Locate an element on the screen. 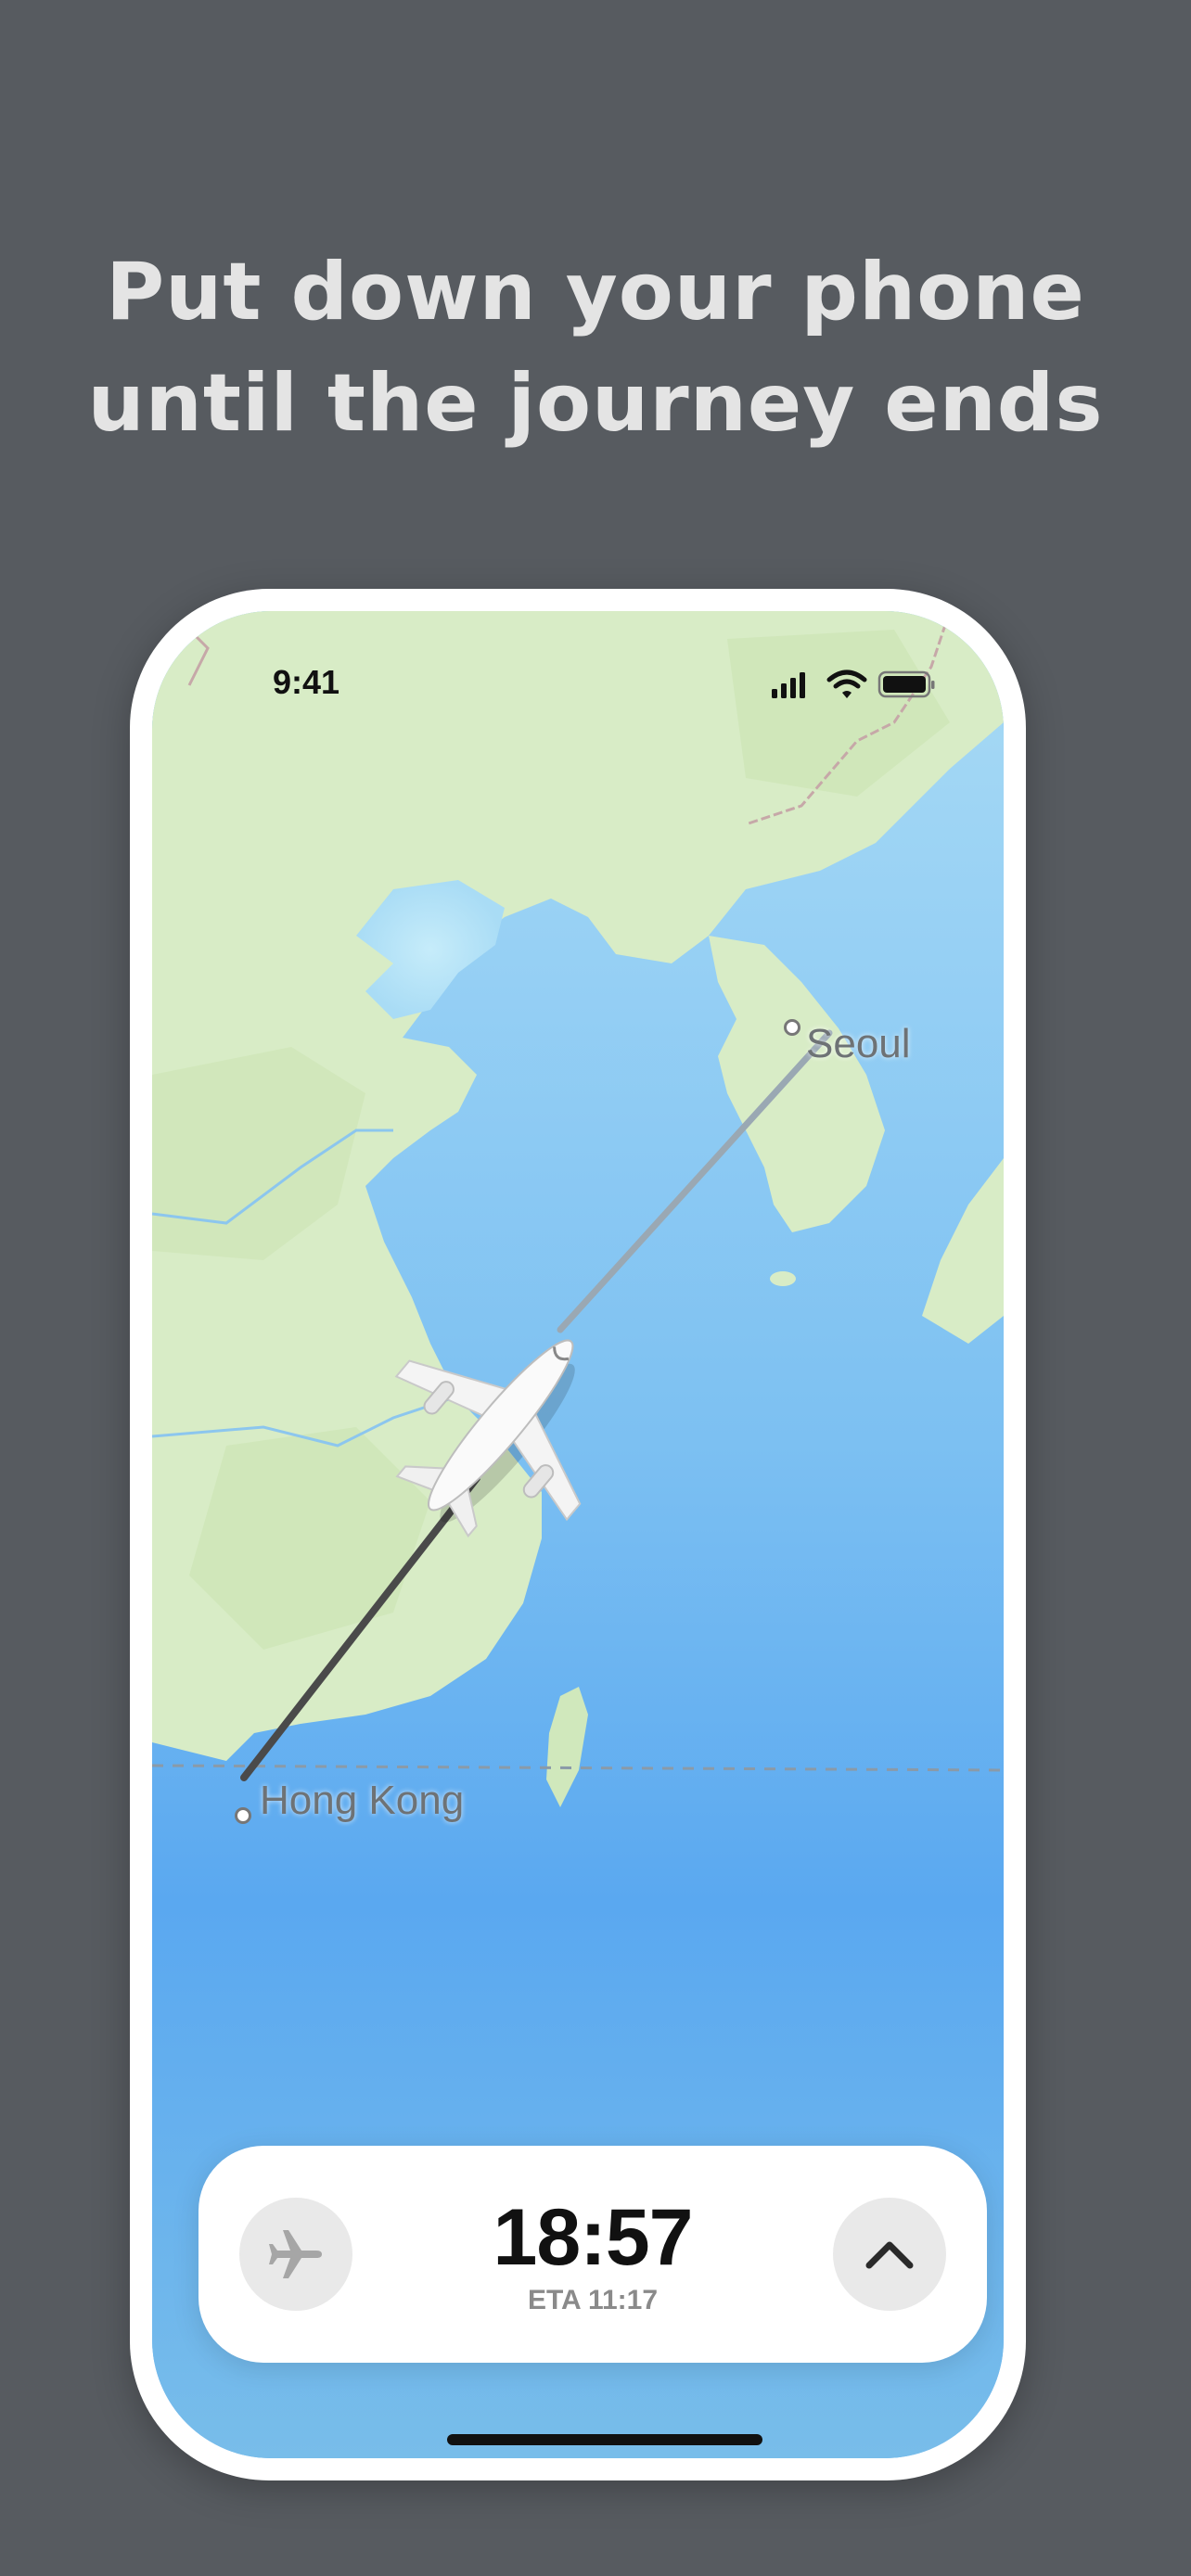  status-icons is located at coordinates (853, 684).